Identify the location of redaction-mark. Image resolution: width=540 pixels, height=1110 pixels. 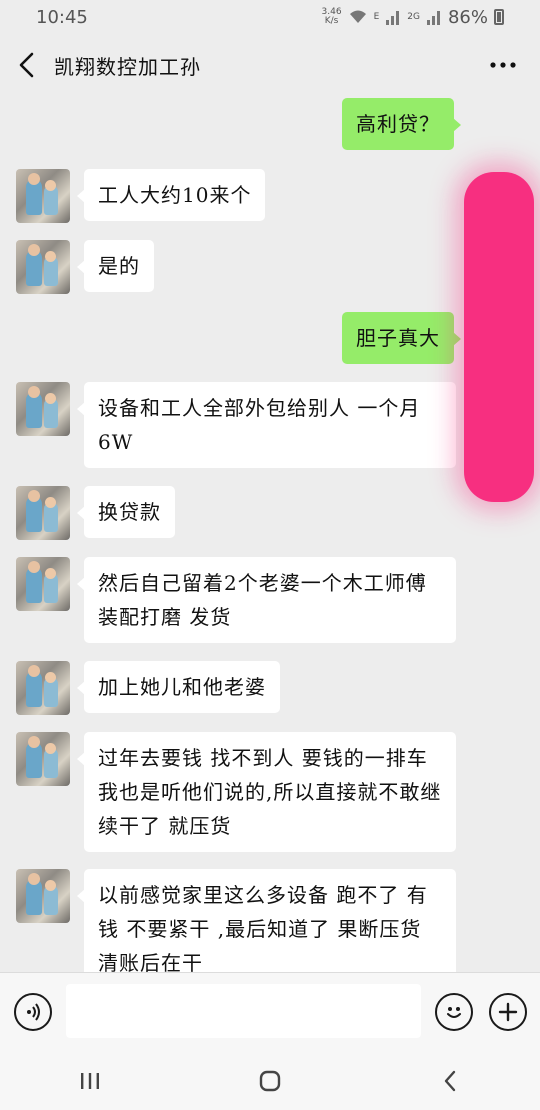
(499, 337).